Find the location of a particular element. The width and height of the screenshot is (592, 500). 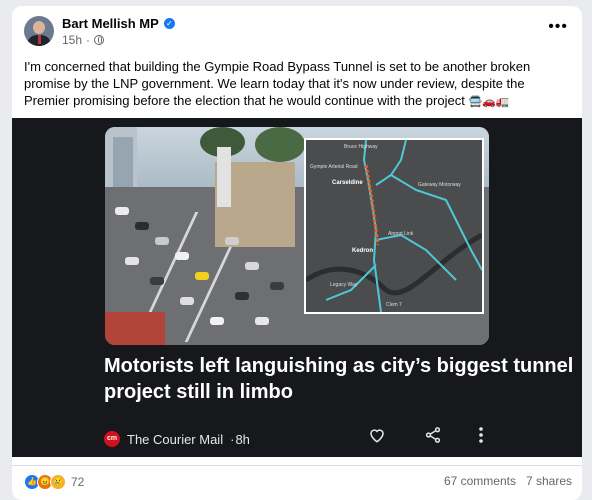

verified-badge-icon: ✓ is located at coordinates (169, 23).